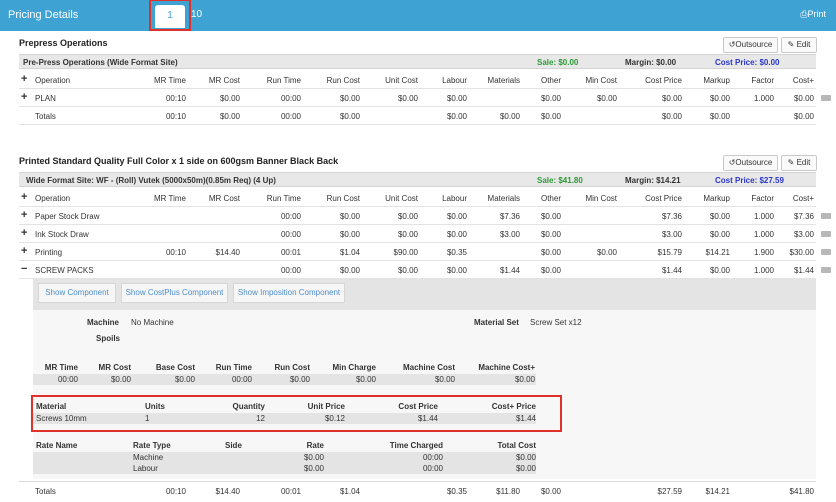  I want to click on collapse-icon: −, so click(24, 269).